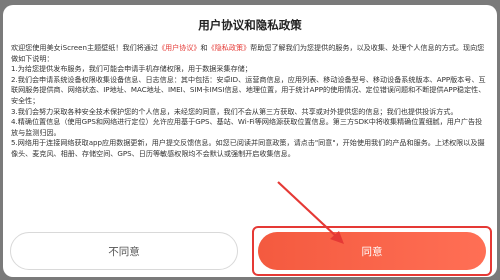  Describe the element at coordinates (250, 25) in the screenshot. I see `dialog-title: 用户协议和隐私政策` at that location.